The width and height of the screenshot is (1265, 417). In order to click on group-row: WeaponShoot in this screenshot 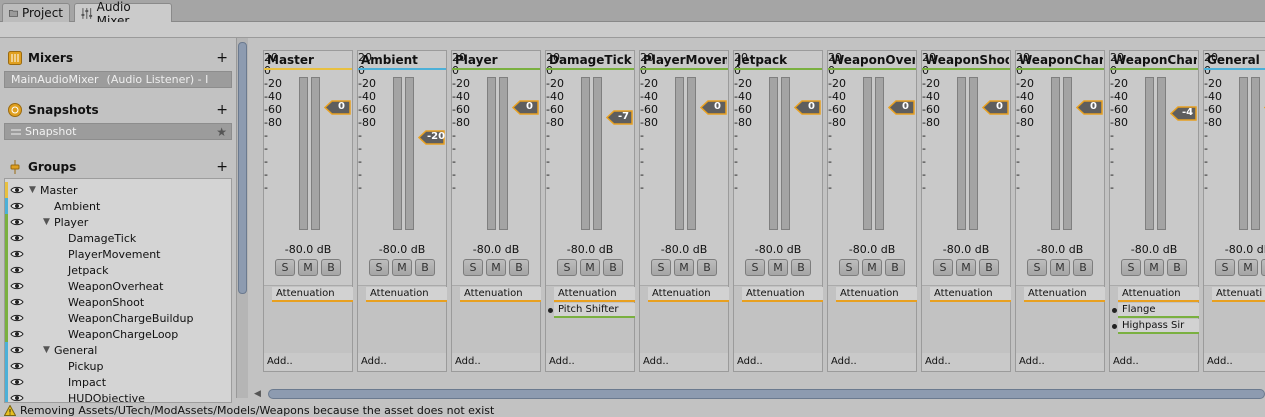, I will do `click(118, 302)`.